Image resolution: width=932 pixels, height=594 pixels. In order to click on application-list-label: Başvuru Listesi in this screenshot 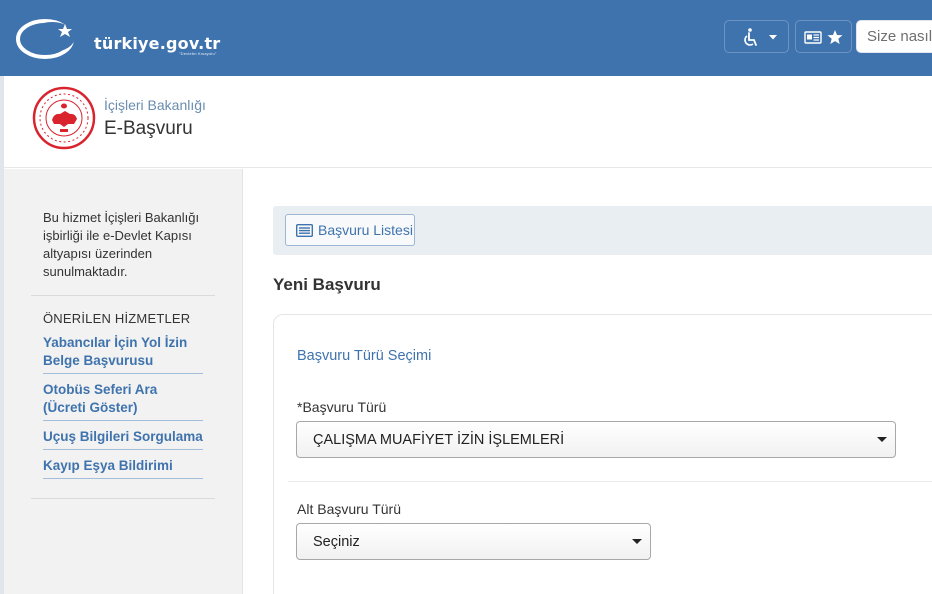, I will do `click(365, 230)`.